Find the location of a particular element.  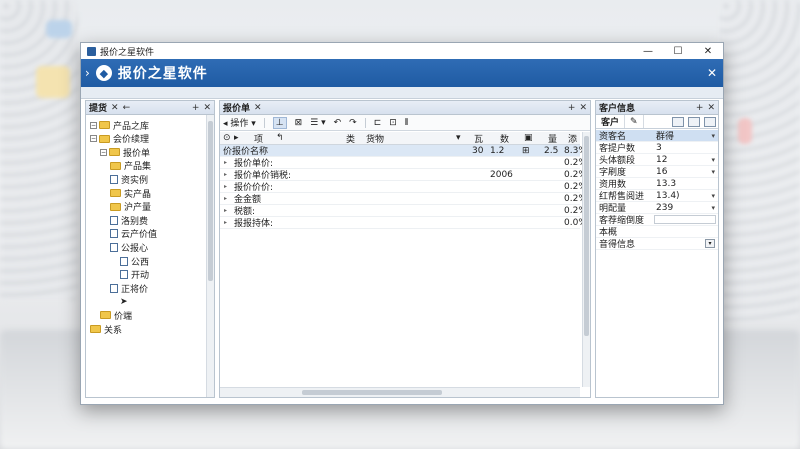

tree-item: 价端 is located at coordinates (116, 315).